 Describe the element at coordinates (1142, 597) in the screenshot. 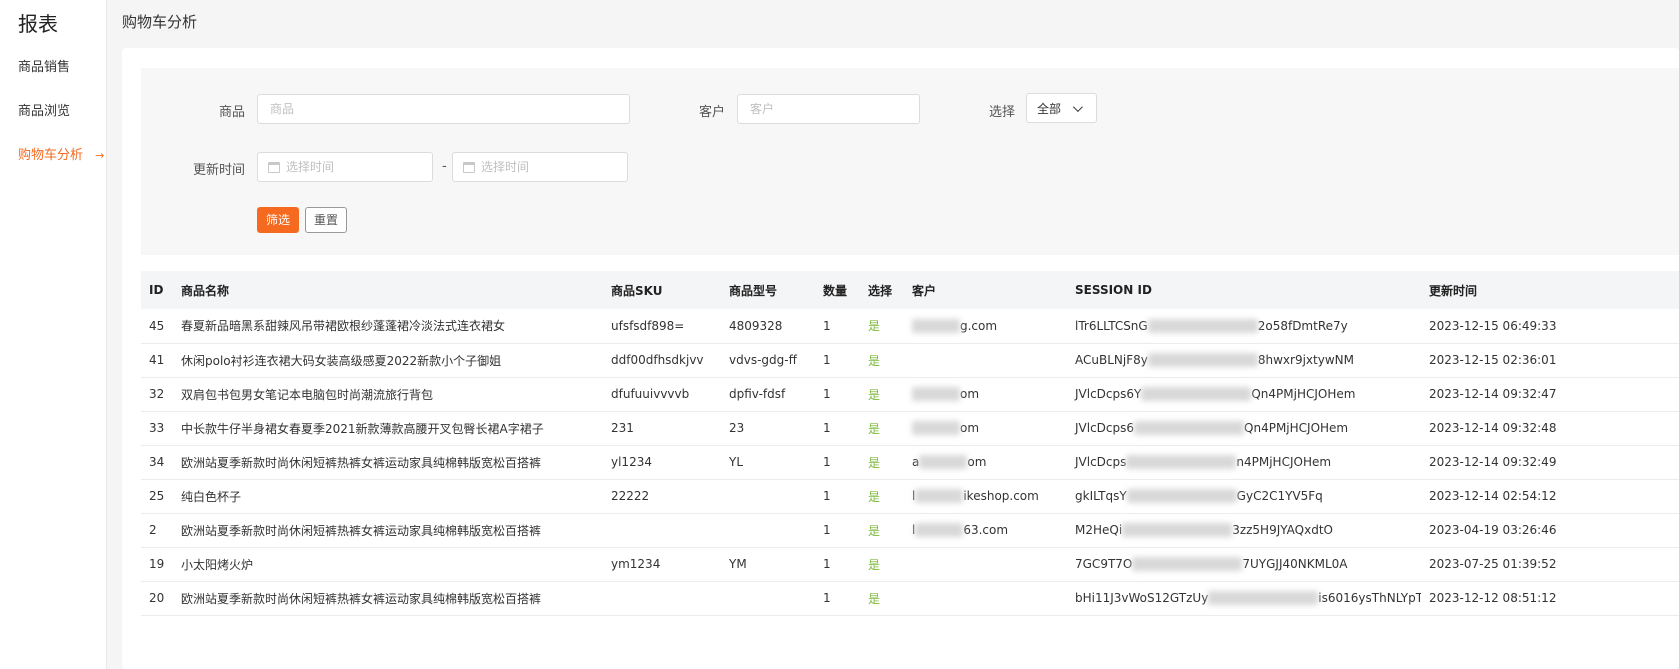

I see `session-prefix: bHi11J3vWoS12GTzUy` at that location.